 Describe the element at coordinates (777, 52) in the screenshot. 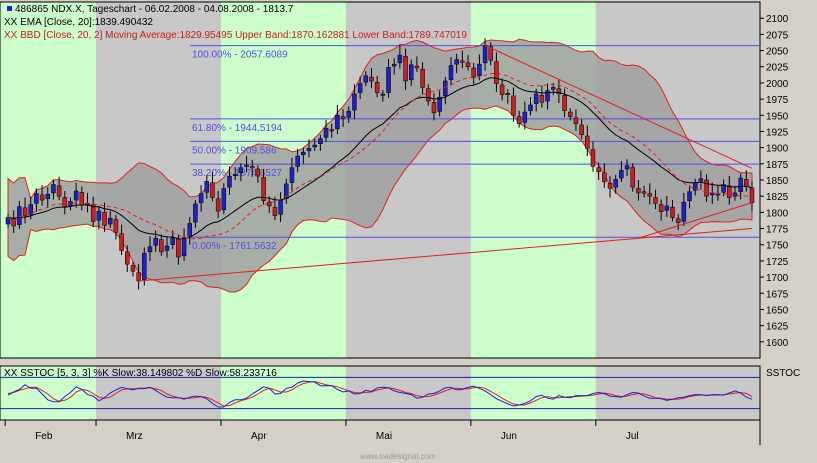

I see `y-tick-label: 2050` at that location.